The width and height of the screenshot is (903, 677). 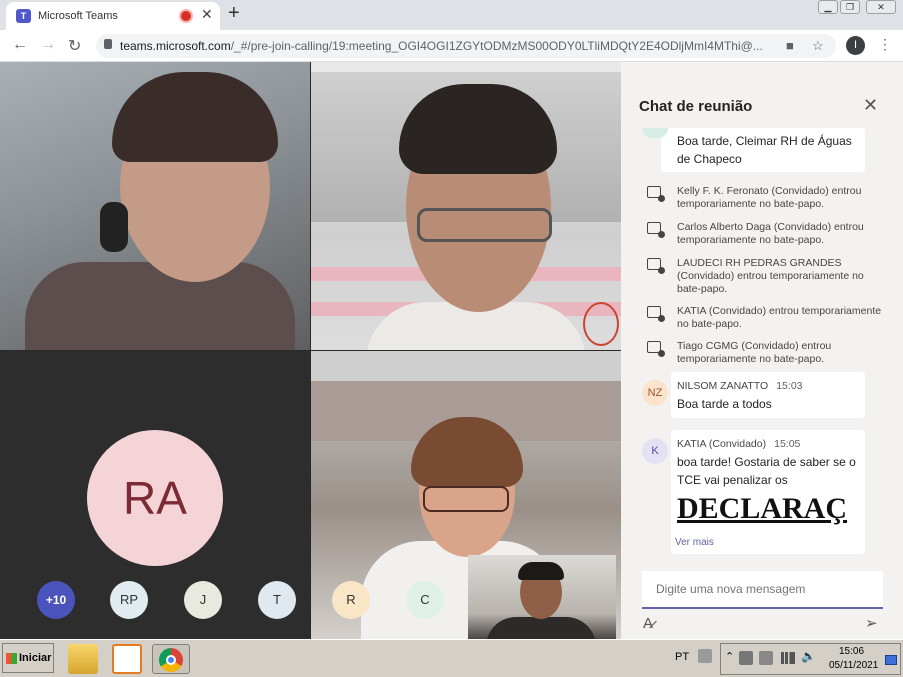 What do you see at coordinates (723, 386) in the screenshot?
I see `sender-name: NILSOM ZANATTO` at bounding box center [723, 386].